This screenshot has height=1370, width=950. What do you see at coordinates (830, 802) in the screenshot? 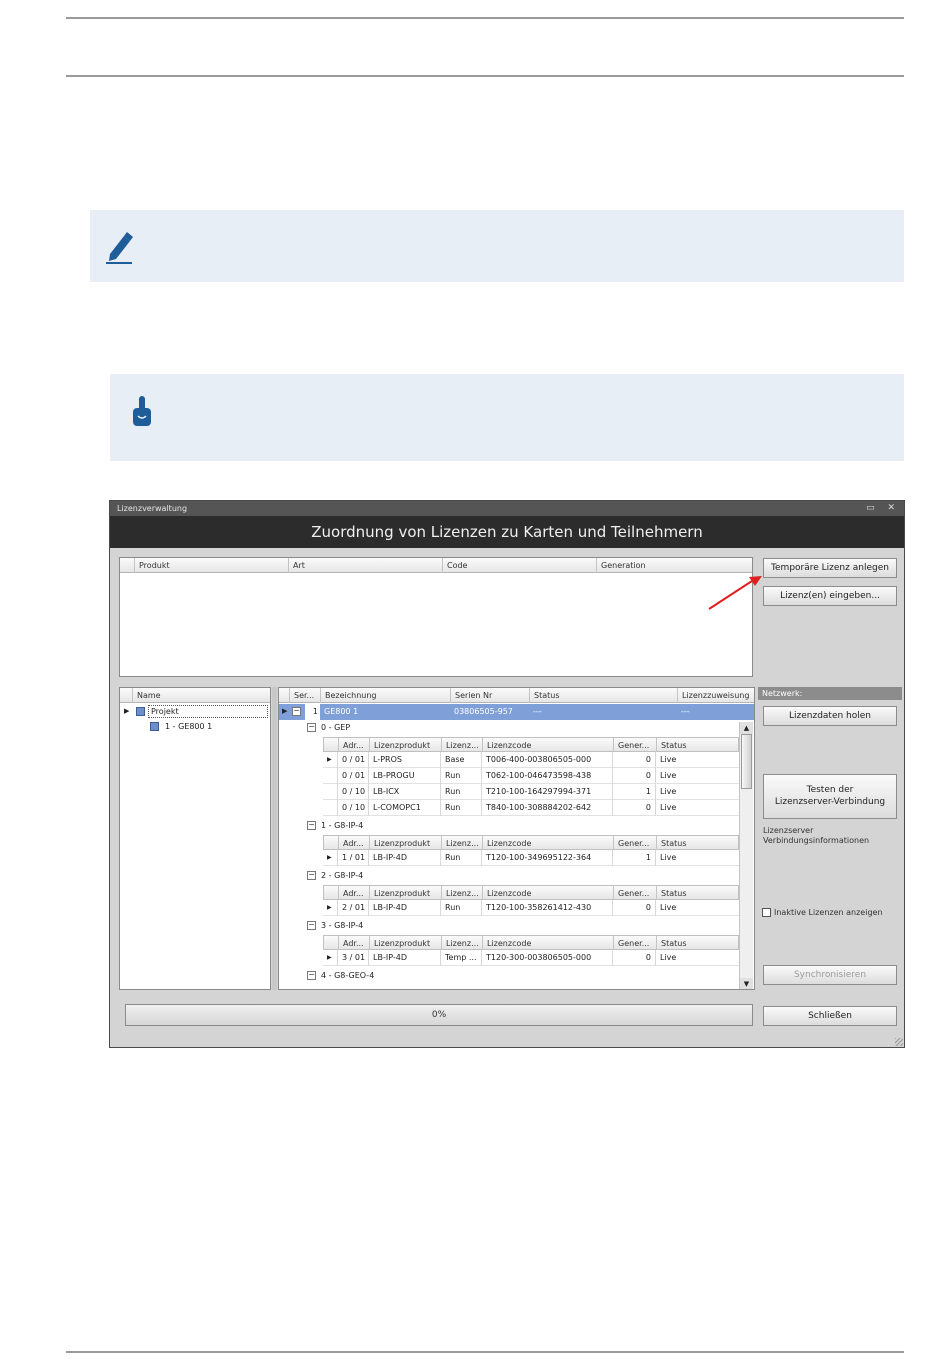
I see `test-connection-line2: Lizenzserver-Verbindung` at bounding box center [830, 802].